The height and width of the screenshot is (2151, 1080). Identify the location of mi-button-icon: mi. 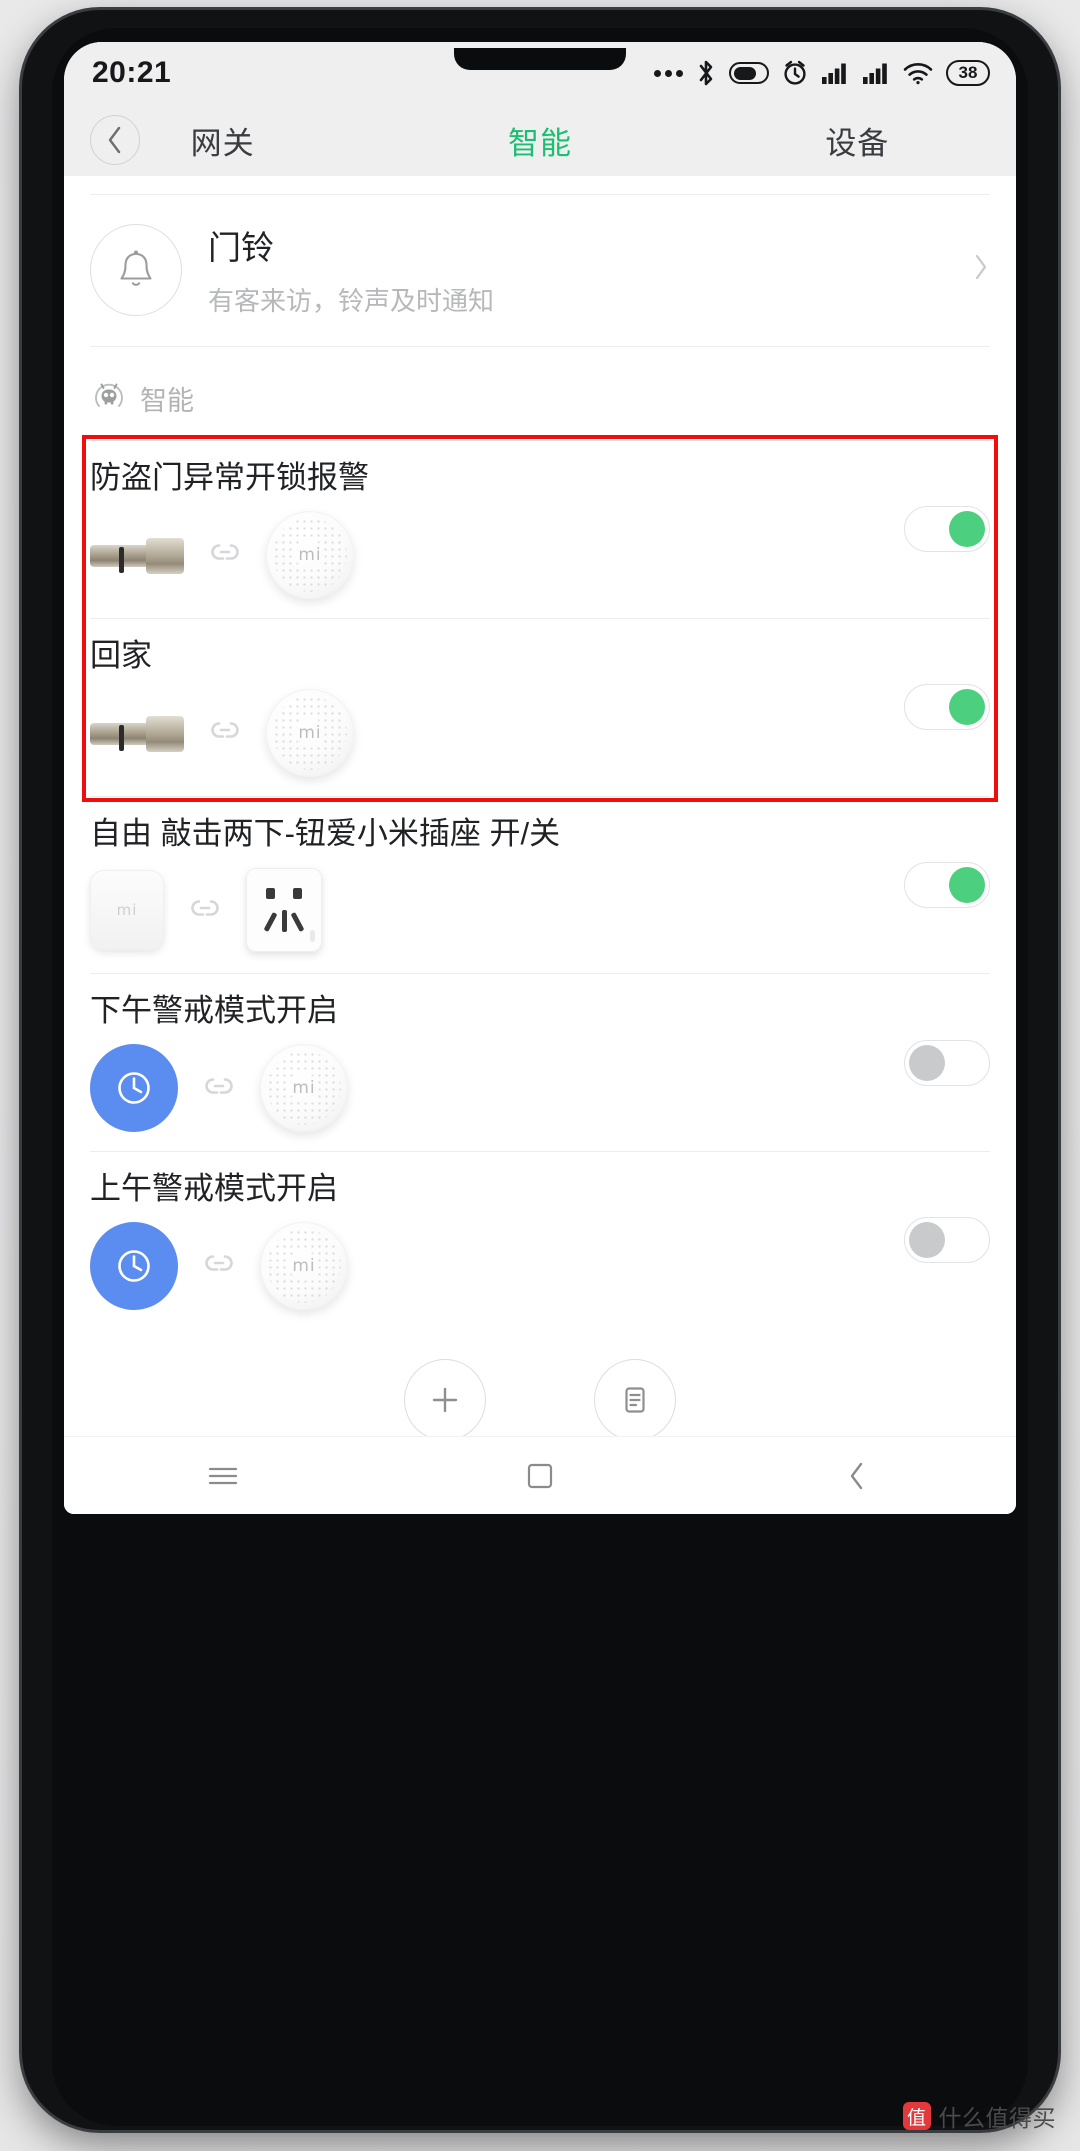
(127, 910).